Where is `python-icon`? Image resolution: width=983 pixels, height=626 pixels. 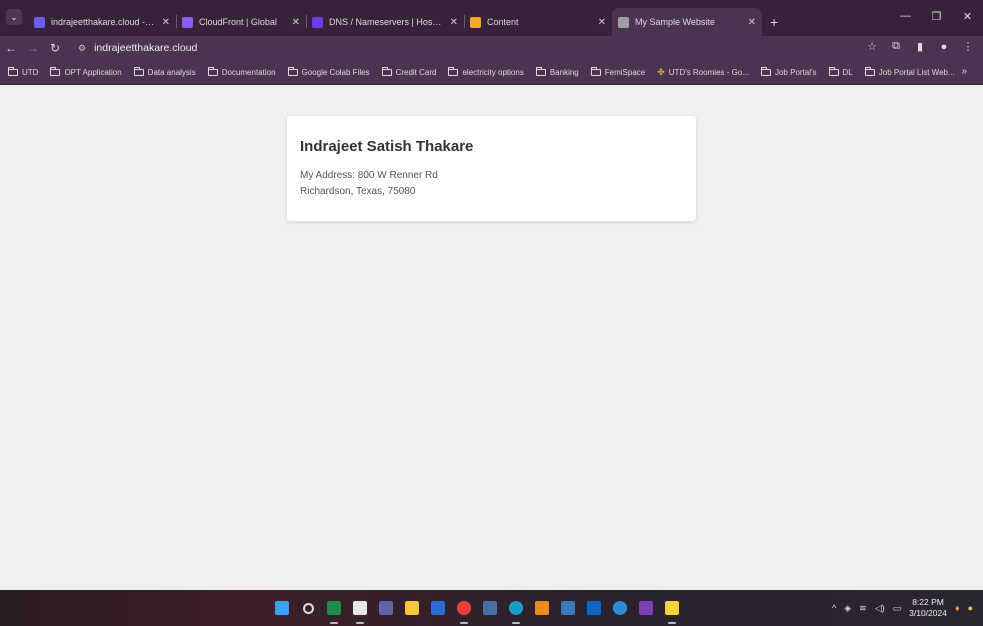 python-icon is located at coordinates (568, 608).